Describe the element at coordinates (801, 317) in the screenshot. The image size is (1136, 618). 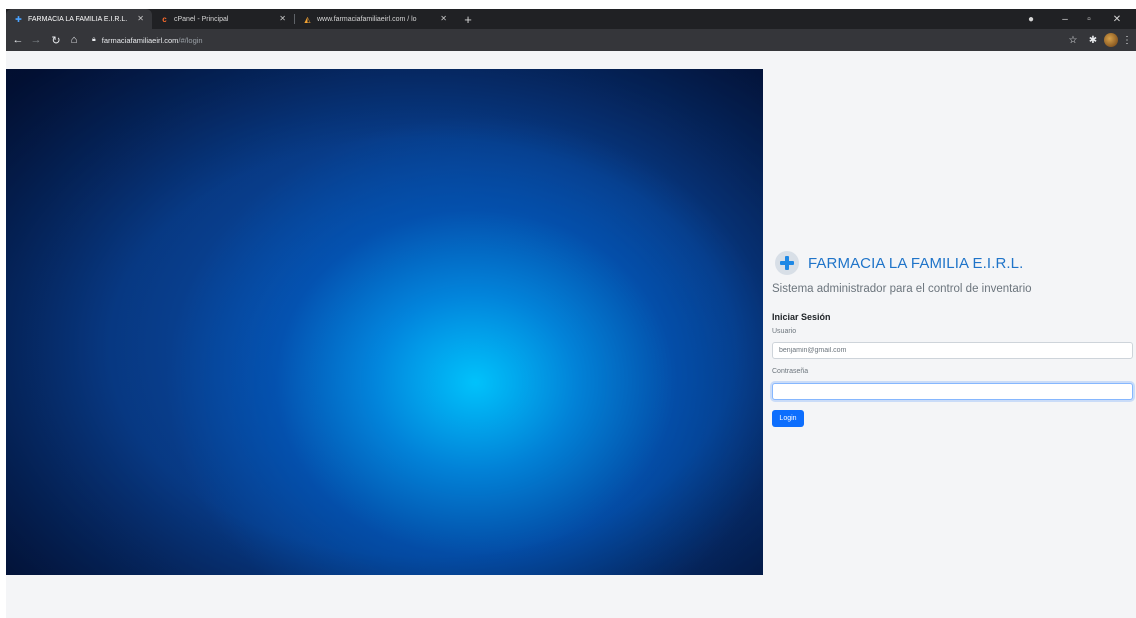
I see `login-heading: Iniciar Sesión` at that location.